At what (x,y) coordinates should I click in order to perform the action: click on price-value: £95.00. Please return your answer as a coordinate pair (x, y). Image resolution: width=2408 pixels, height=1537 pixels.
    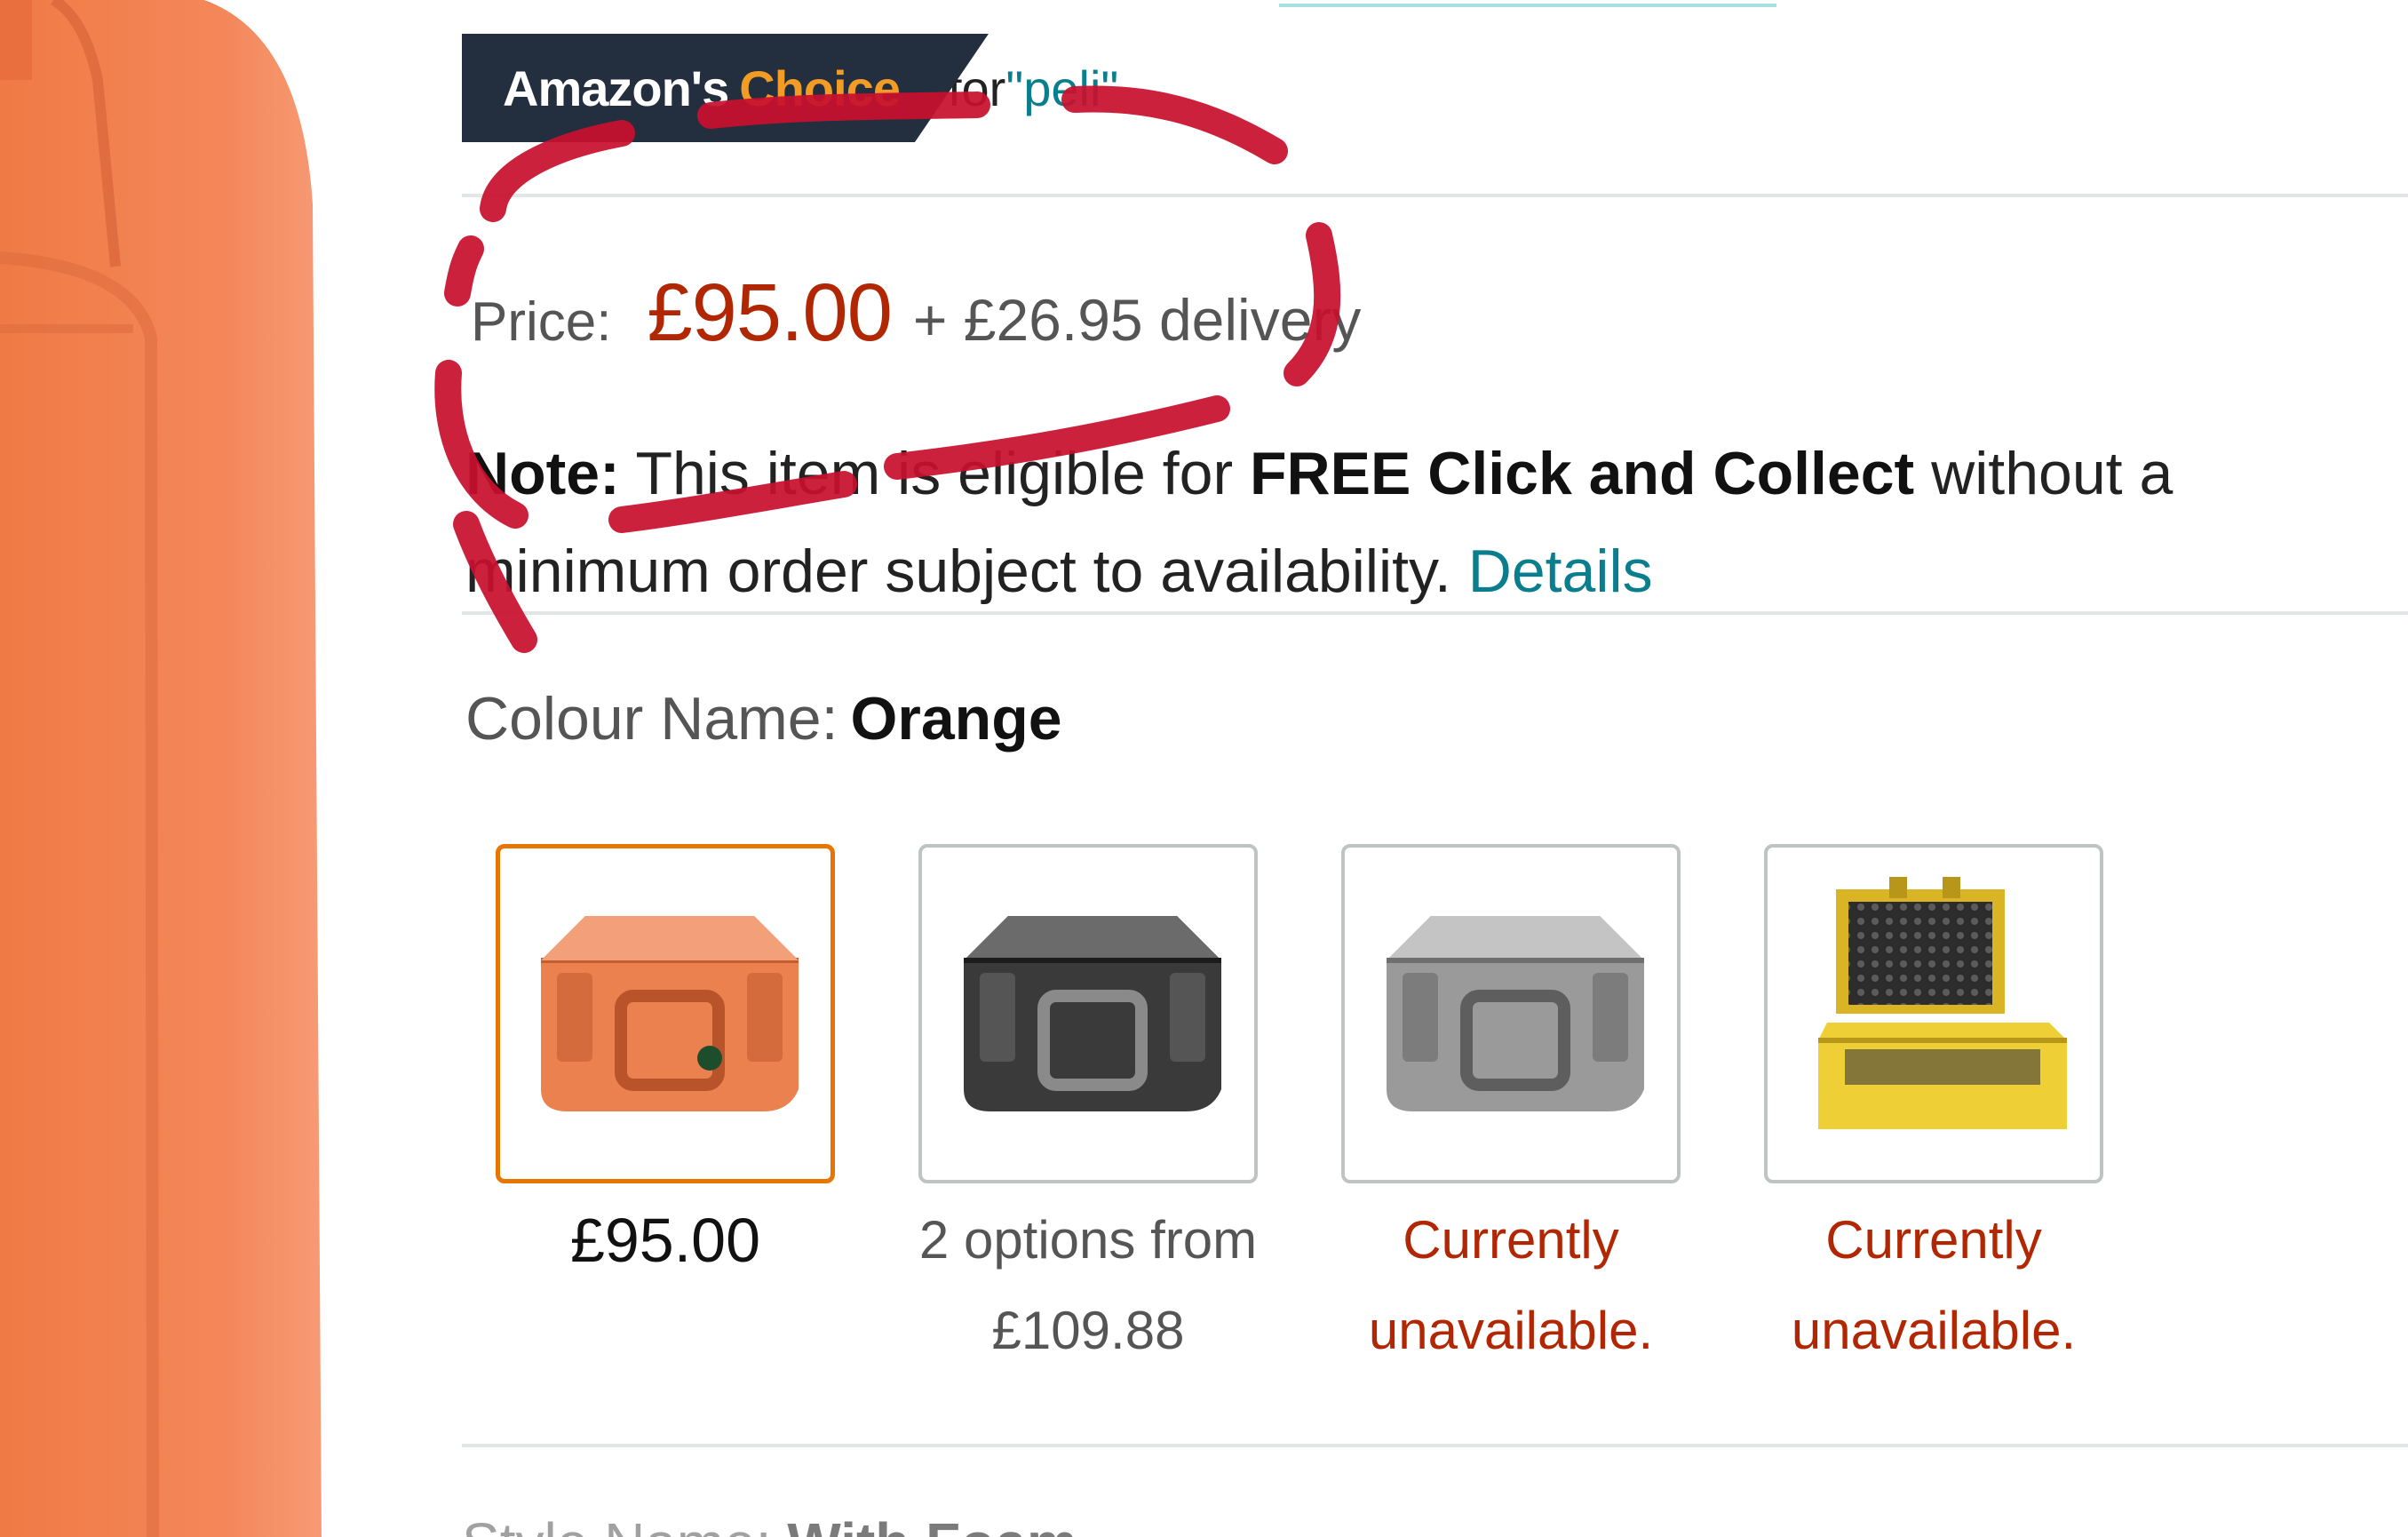
    Looking at the image, I should click on (770, 312).